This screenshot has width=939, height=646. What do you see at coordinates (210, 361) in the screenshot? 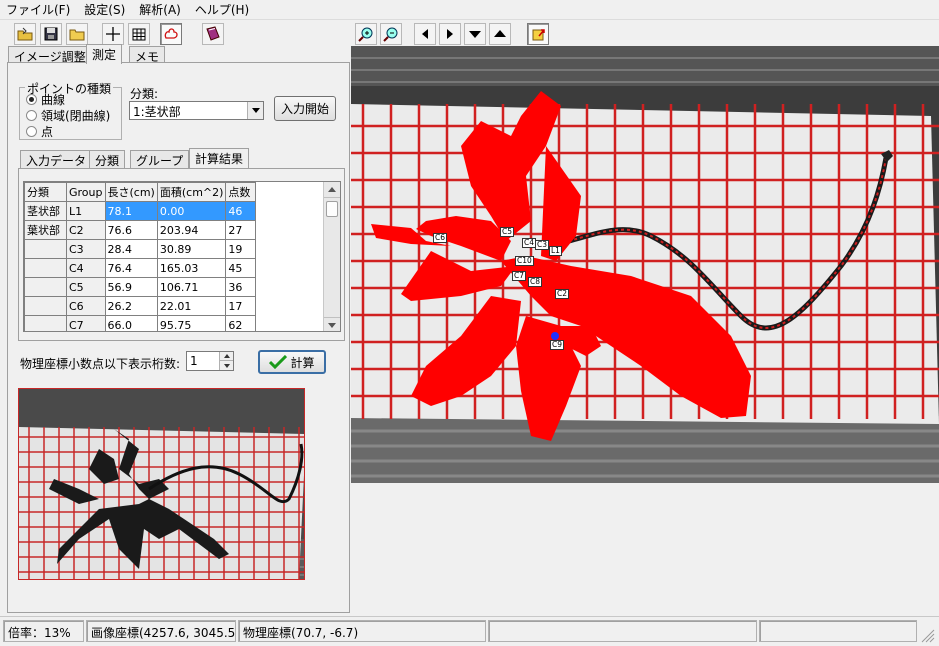
I see `decimal-digits-stepper: 1` at bounding box center [210, 361].